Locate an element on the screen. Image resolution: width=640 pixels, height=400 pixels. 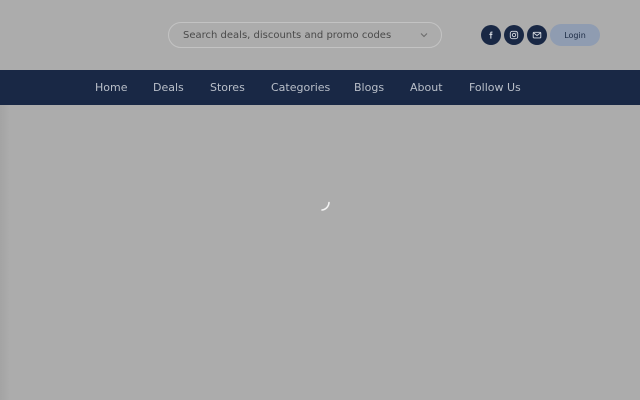
mail-icon is located at coordinates (537, 35).